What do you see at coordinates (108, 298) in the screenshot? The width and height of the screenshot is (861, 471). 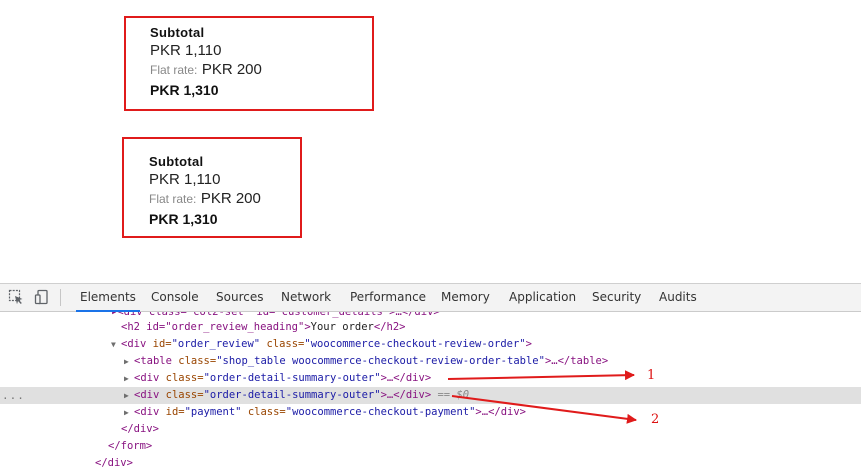 I see `tab-elements: Elements` at bounding box center [108, 298].